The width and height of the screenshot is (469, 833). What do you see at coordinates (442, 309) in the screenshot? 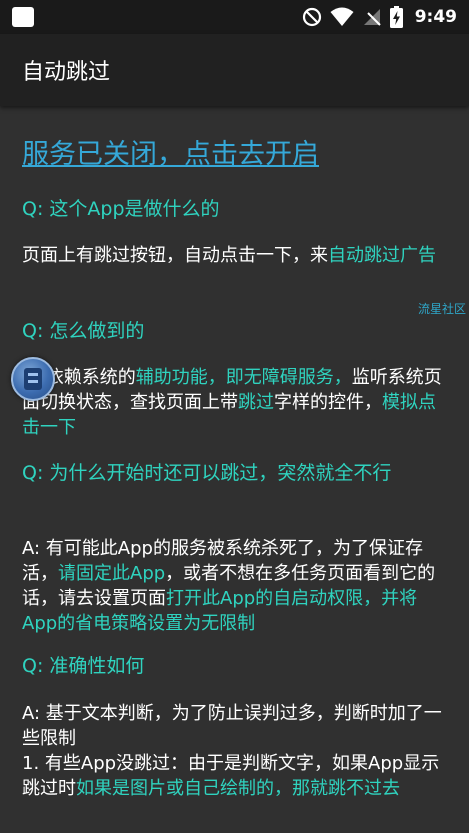
I see `watermark-text: 流星社区` at bounding box center [442, 309].